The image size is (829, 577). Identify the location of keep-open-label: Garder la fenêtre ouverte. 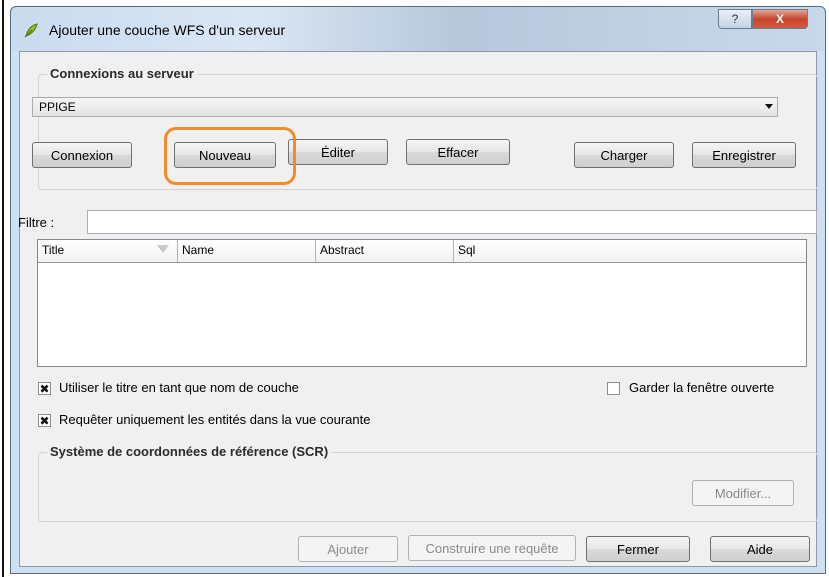
(702, 387).